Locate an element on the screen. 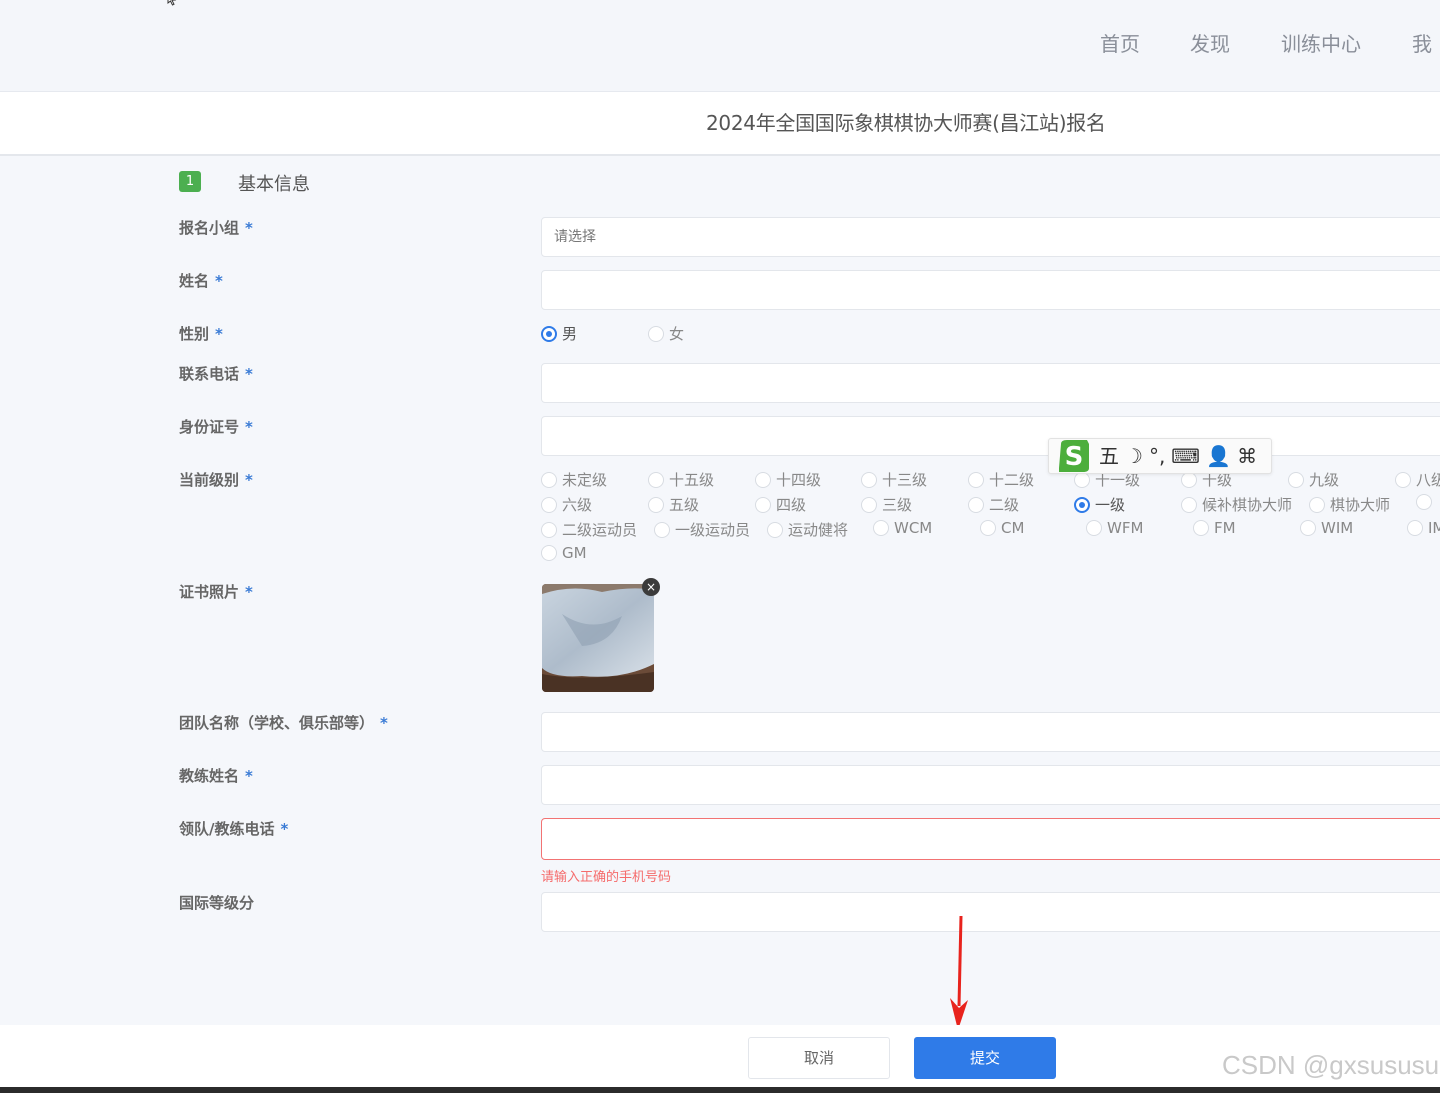 This screenshot has width=1440, height=1093. moon-icon: ☽ is located at coordinates (1134, 456).